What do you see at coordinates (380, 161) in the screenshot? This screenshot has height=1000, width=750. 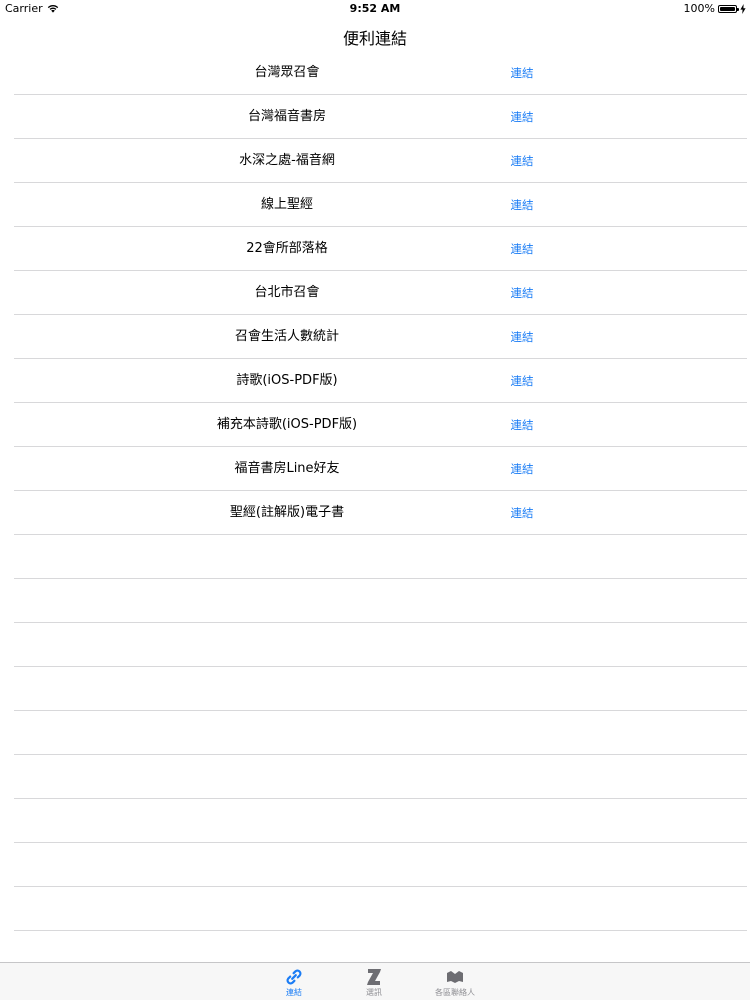 I see `table-row: 水深之處-福音網 連結` at bounding box center [380, 161].